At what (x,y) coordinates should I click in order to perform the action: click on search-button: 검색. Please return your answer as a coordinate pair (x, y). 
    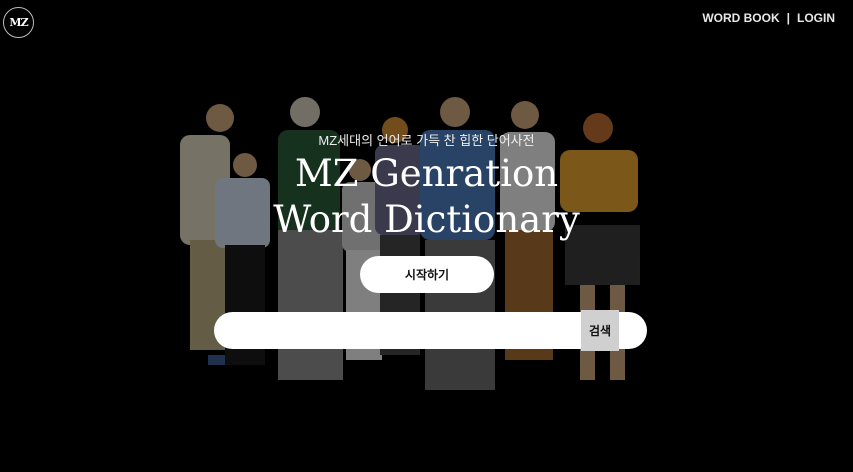
    Looking at the image, I should click on (600, 330).